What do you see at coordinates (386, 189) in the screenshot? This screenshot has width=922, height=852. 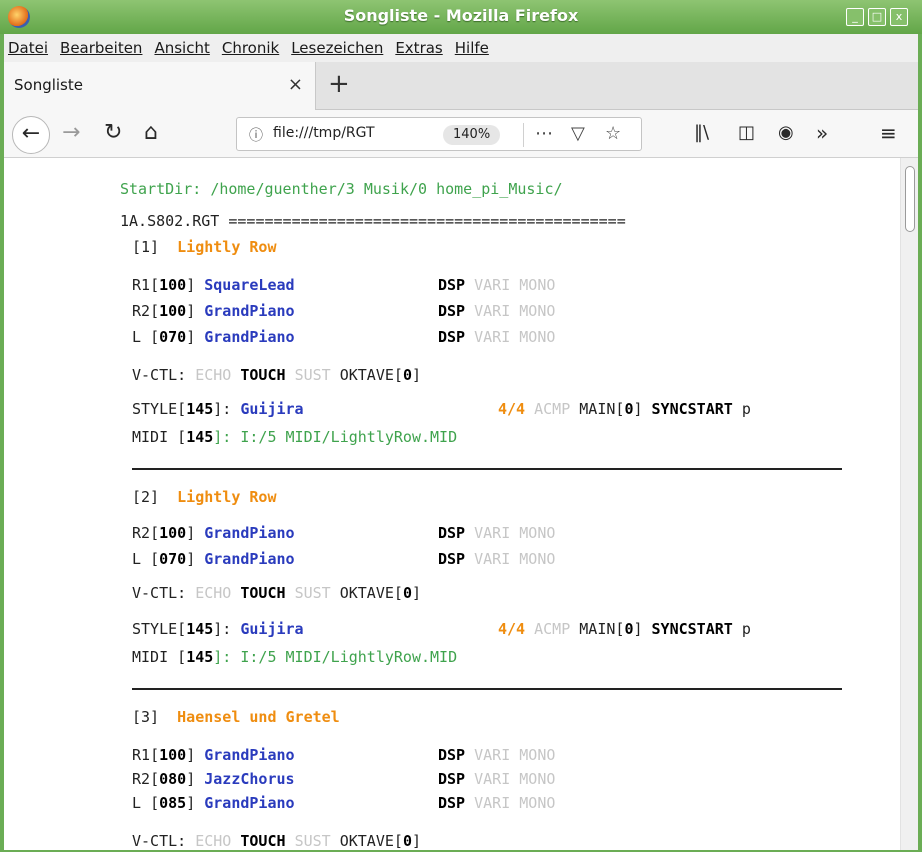 I see `startdir-path: /home/guenther/3 Musik/0 home_pi_Music/` at bounding box center [386, 189].